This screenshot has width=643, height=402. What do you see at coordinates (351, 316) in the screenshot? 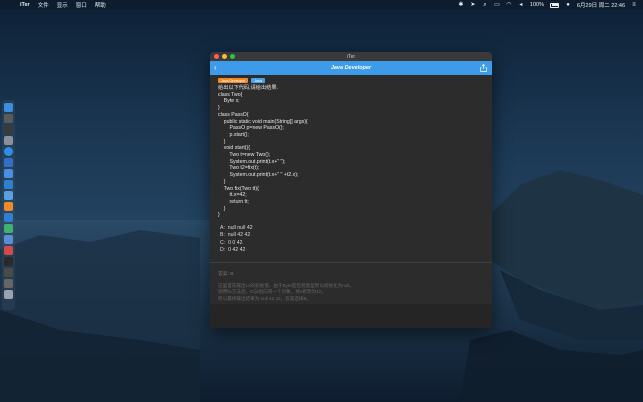
I see `window-footer` at bounding box center [351, 316].